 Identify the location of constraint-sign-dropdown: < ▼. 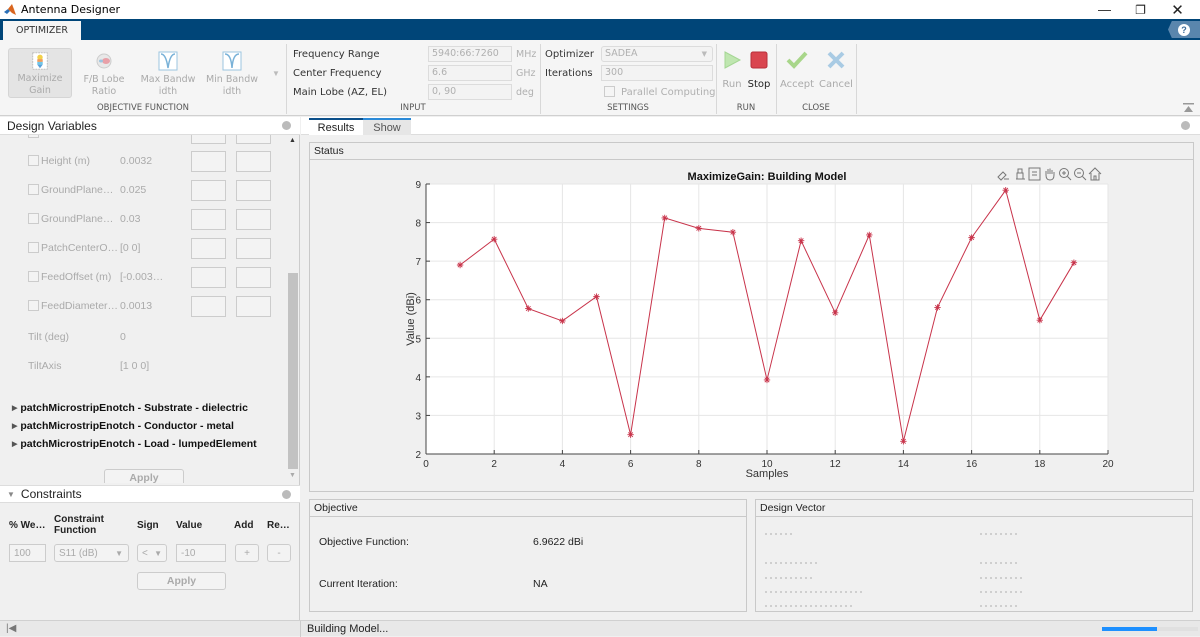
(152, 553).